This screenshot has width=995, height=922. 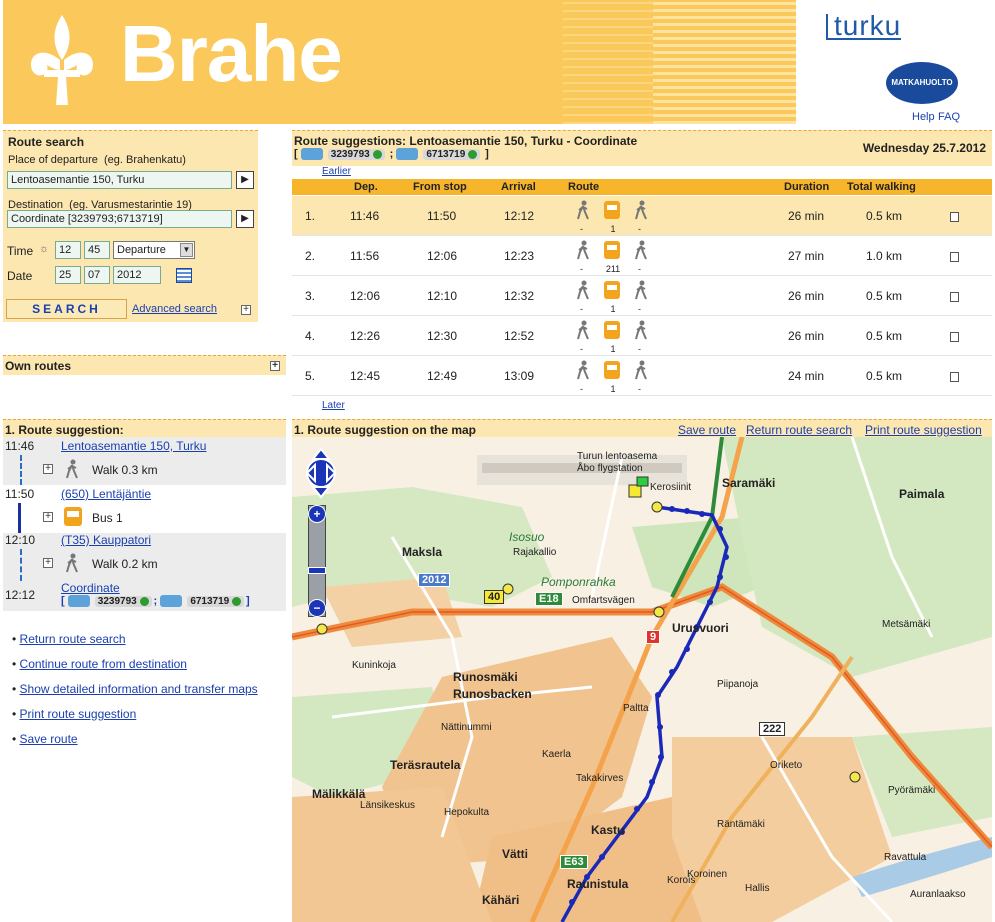 What do you see at coordinates (321, 473) in the screenshot?
I see `pan-control` at bounding box center [321, 473].